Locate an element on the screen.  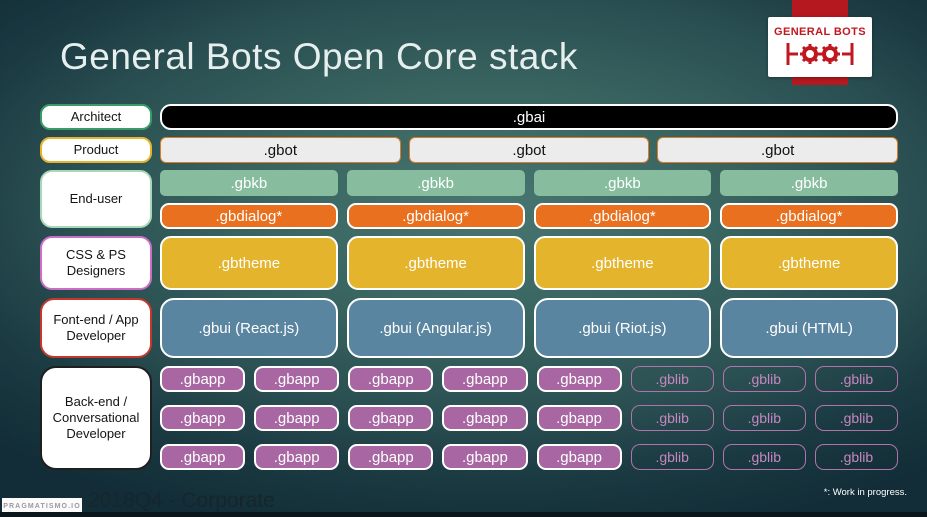
label-product-text: Product is located at coordinates (96, 149).